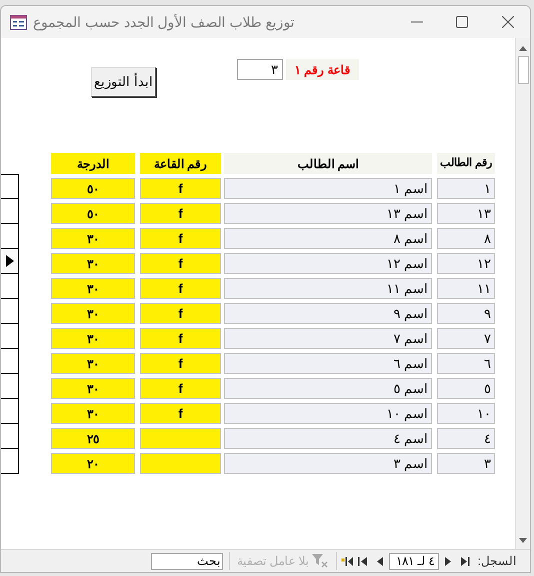 This screenshot has height=576, width=534. What do you see at coordinates (328, 313) in the screenshot?
I see `student-name-field: اسم ٩` at bounding box center [328, 313].